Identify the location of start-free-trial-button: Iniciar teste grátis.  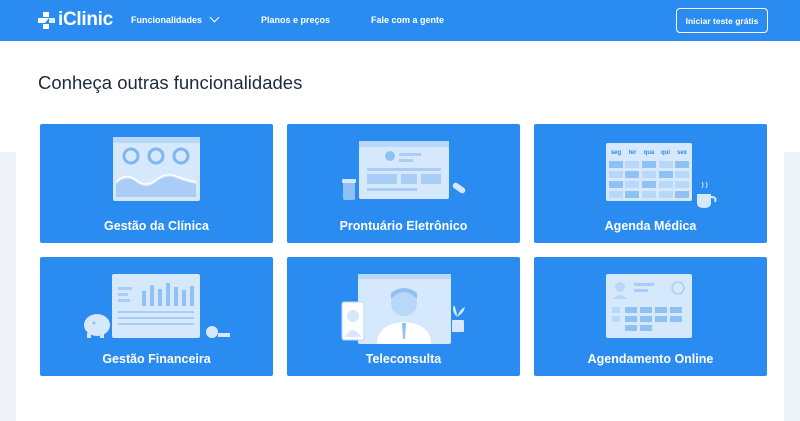
(722, 20).